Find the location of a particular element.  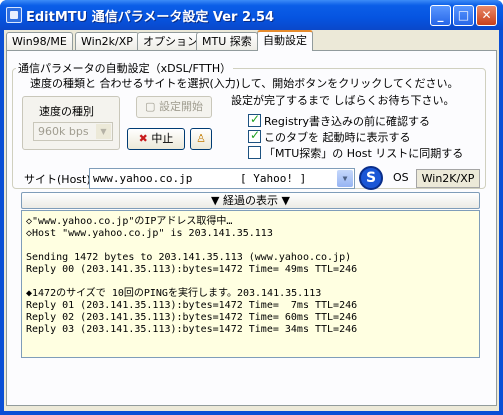

minimize-button: _ is located at coordinates (440, 15).